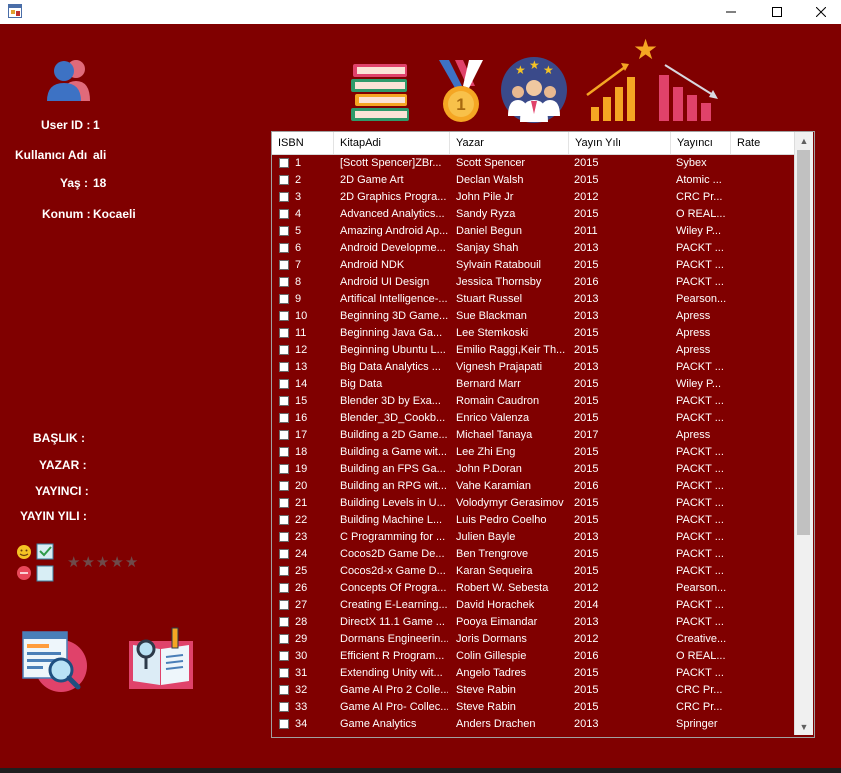 The height and width of the screenshot is (773, 841). I want to click on author-cell: Enrico Valenza, so click(511, 418).